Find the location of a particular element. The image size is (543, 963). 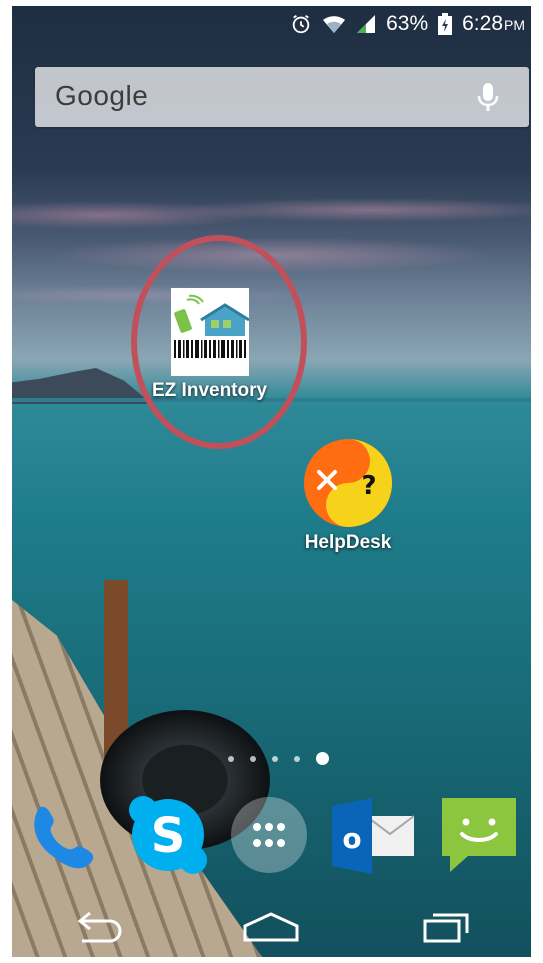

clock: 6:28PM is located at coordinates (493, 24).